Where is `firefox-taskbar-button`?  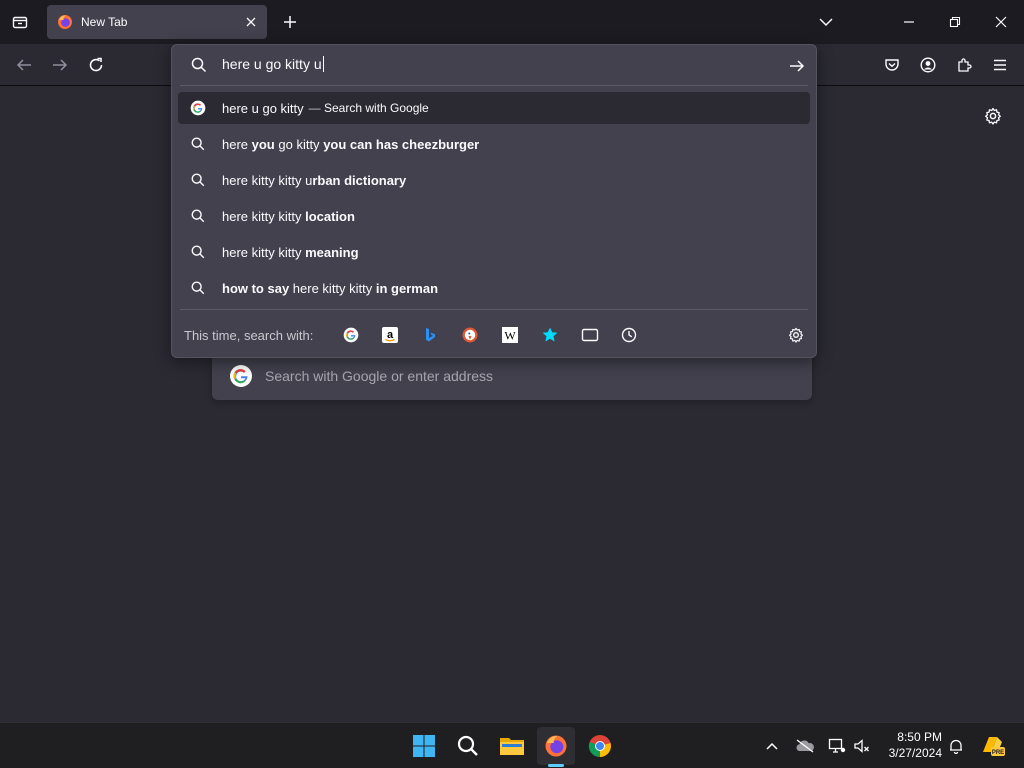 firefox-taskbar-button is located at coordinates (556, 746).